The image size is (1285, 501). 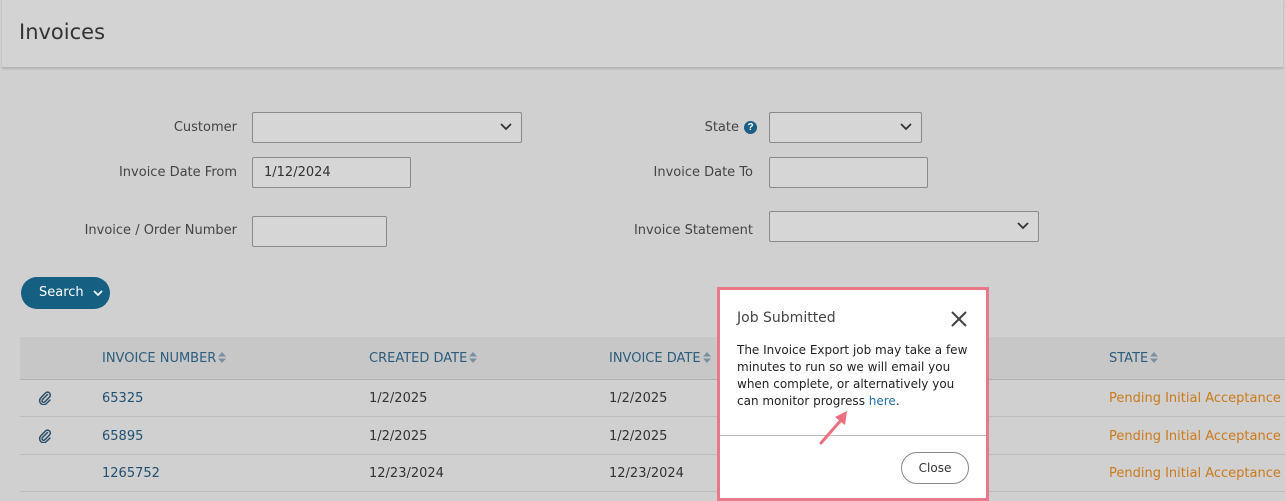 What do you see at coordinates (423, 358) in the screenshot?
I see `column-created-date: CREATED DATE` at bounding box center [423, 358].